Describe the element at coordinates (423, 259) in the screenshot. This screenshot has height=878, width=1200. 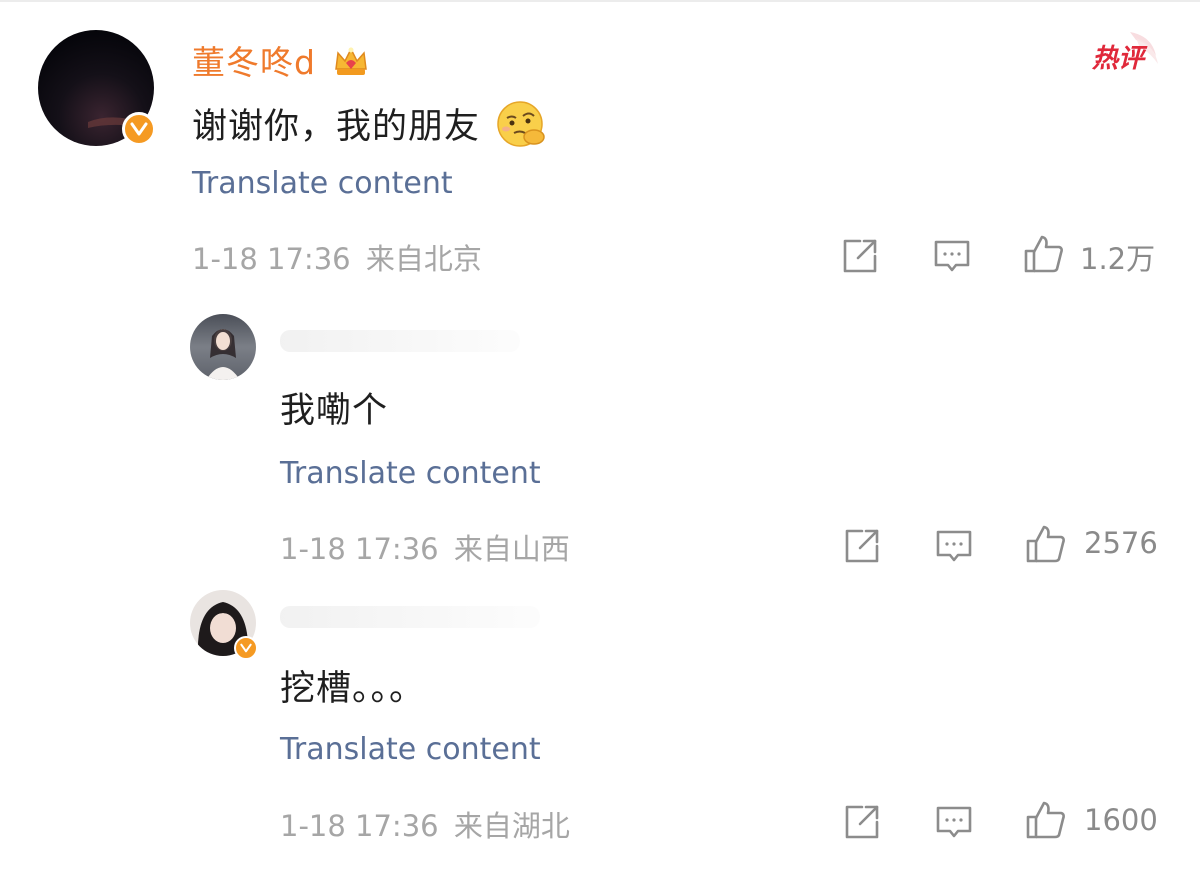
I see `comment-location: 来自北京` at that location.